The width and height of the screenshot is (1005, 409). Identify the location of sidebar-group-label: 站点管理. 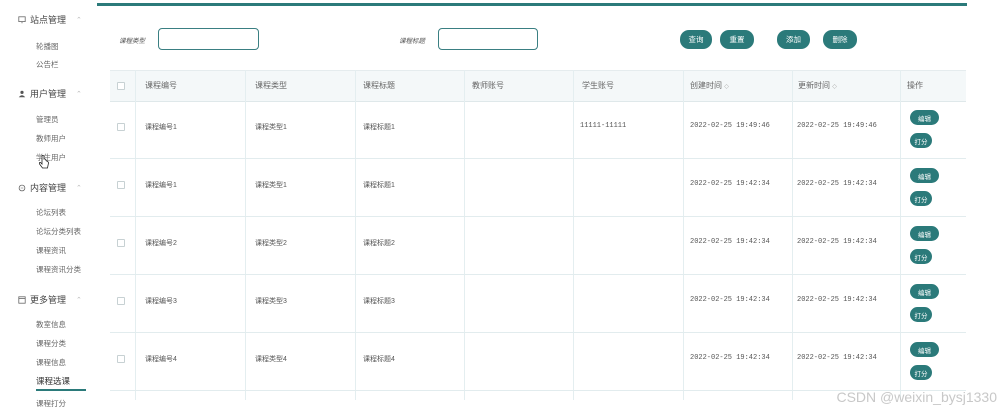
(48, 20).